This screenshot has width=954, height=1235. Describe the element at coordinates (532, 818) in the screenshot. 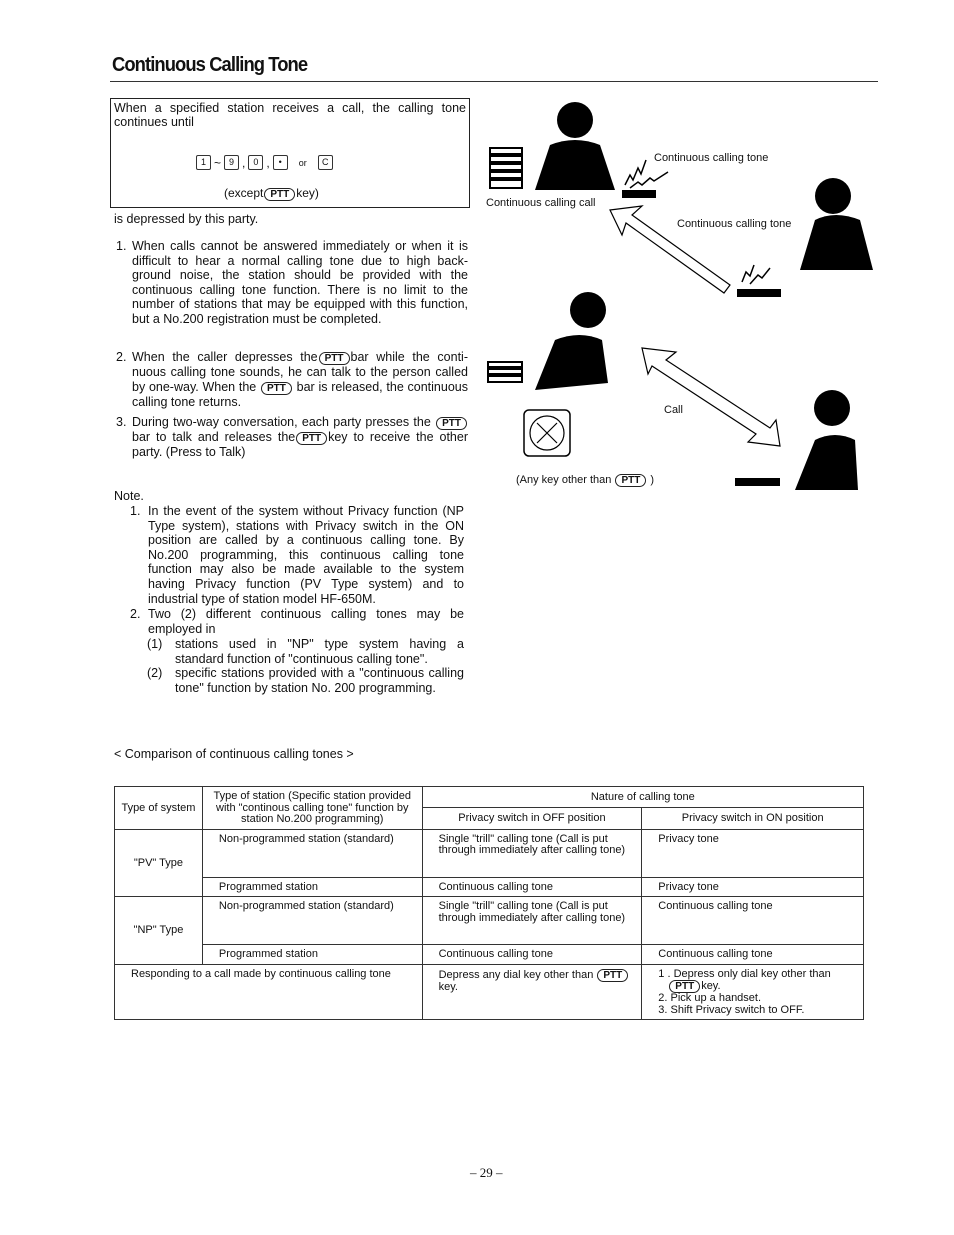

I see `header-off: Privacy switch in OFF position` at that location.